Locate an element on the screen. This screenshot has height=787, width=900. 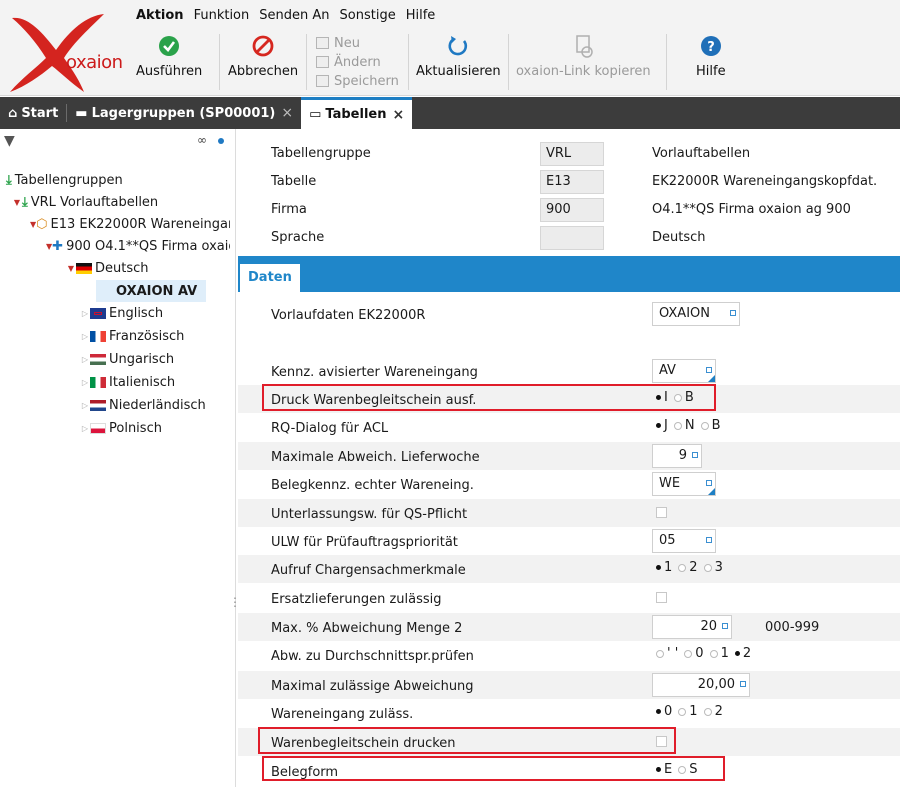
tree-item-company: ▼ ✚ 900 O4.1**QS Firma oxaion ag 900 is located at coordinates (138, 246).